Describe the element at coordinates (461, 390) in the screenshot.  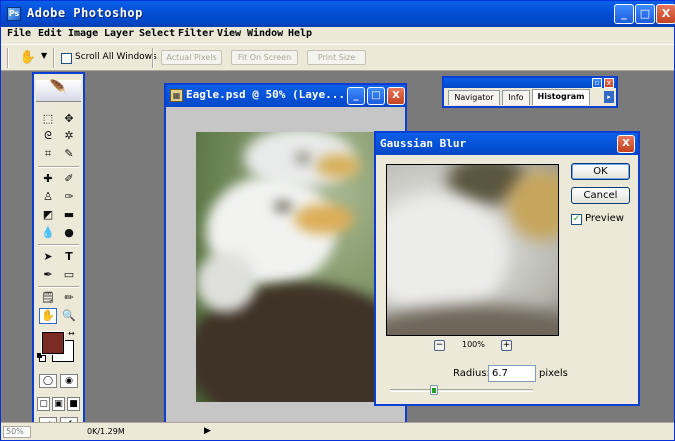
I see `radius-slider-track` at that location.